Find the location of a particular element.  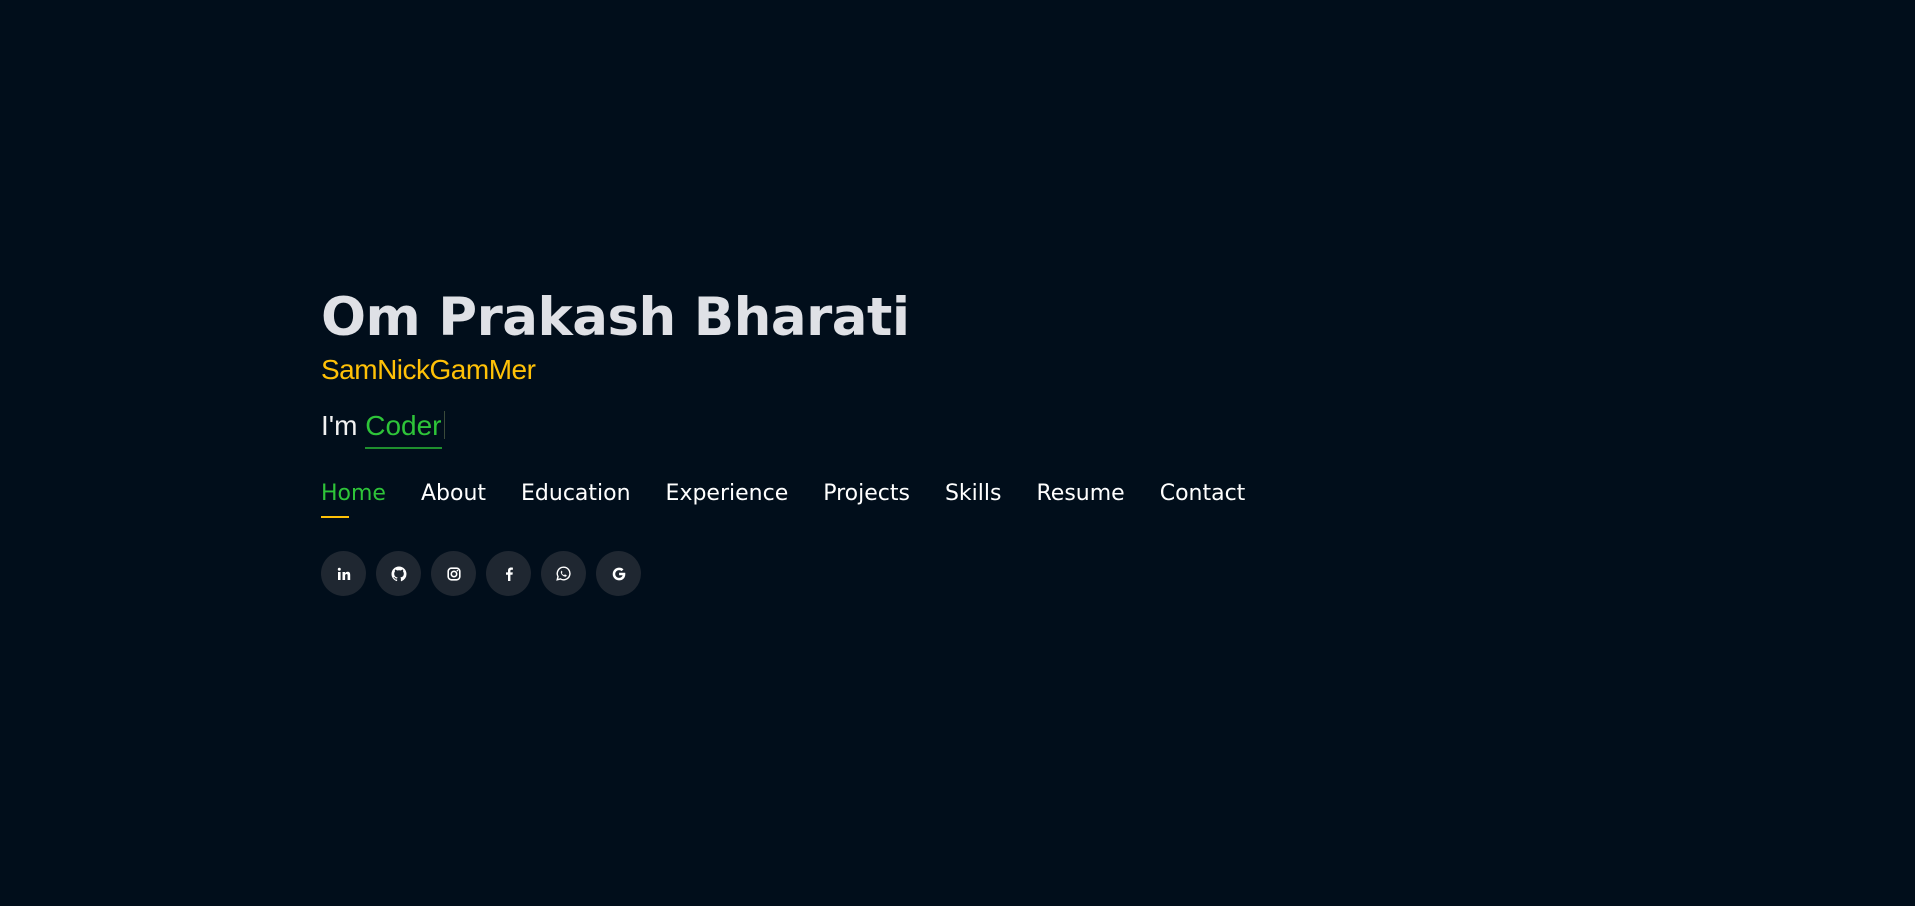

github-icon is located at coordinates (399, 574).